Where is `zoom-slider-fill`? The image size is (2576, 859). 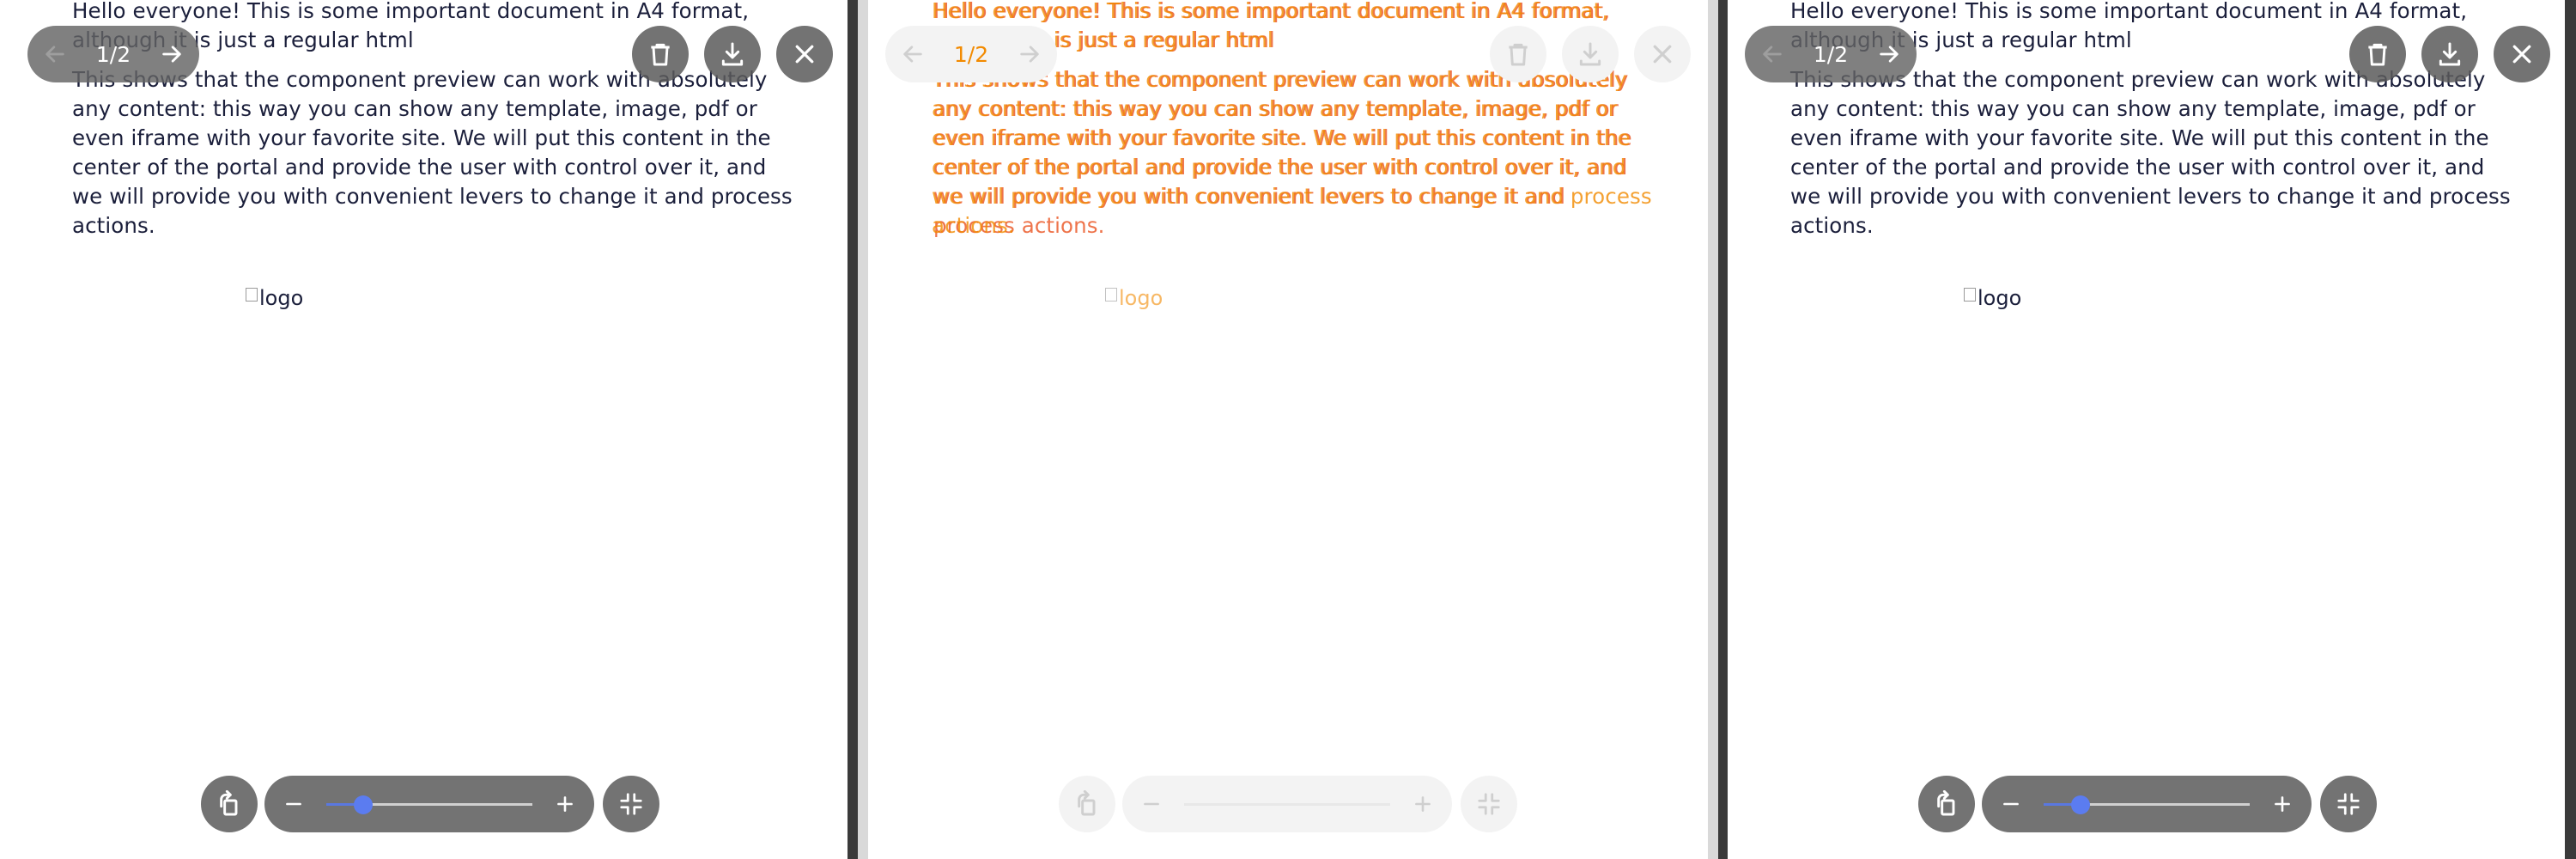 zoom-slider-fill is located at coordinates (1203, 804).